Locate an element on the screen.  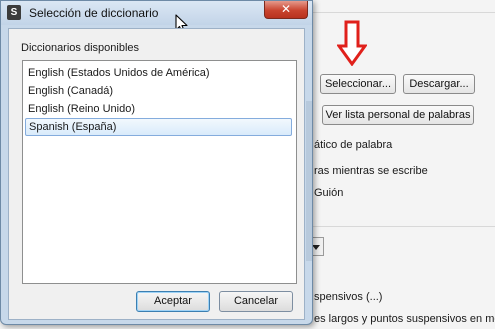
list-item-selected: Spanish (España) is located at coordinates (158, 127).